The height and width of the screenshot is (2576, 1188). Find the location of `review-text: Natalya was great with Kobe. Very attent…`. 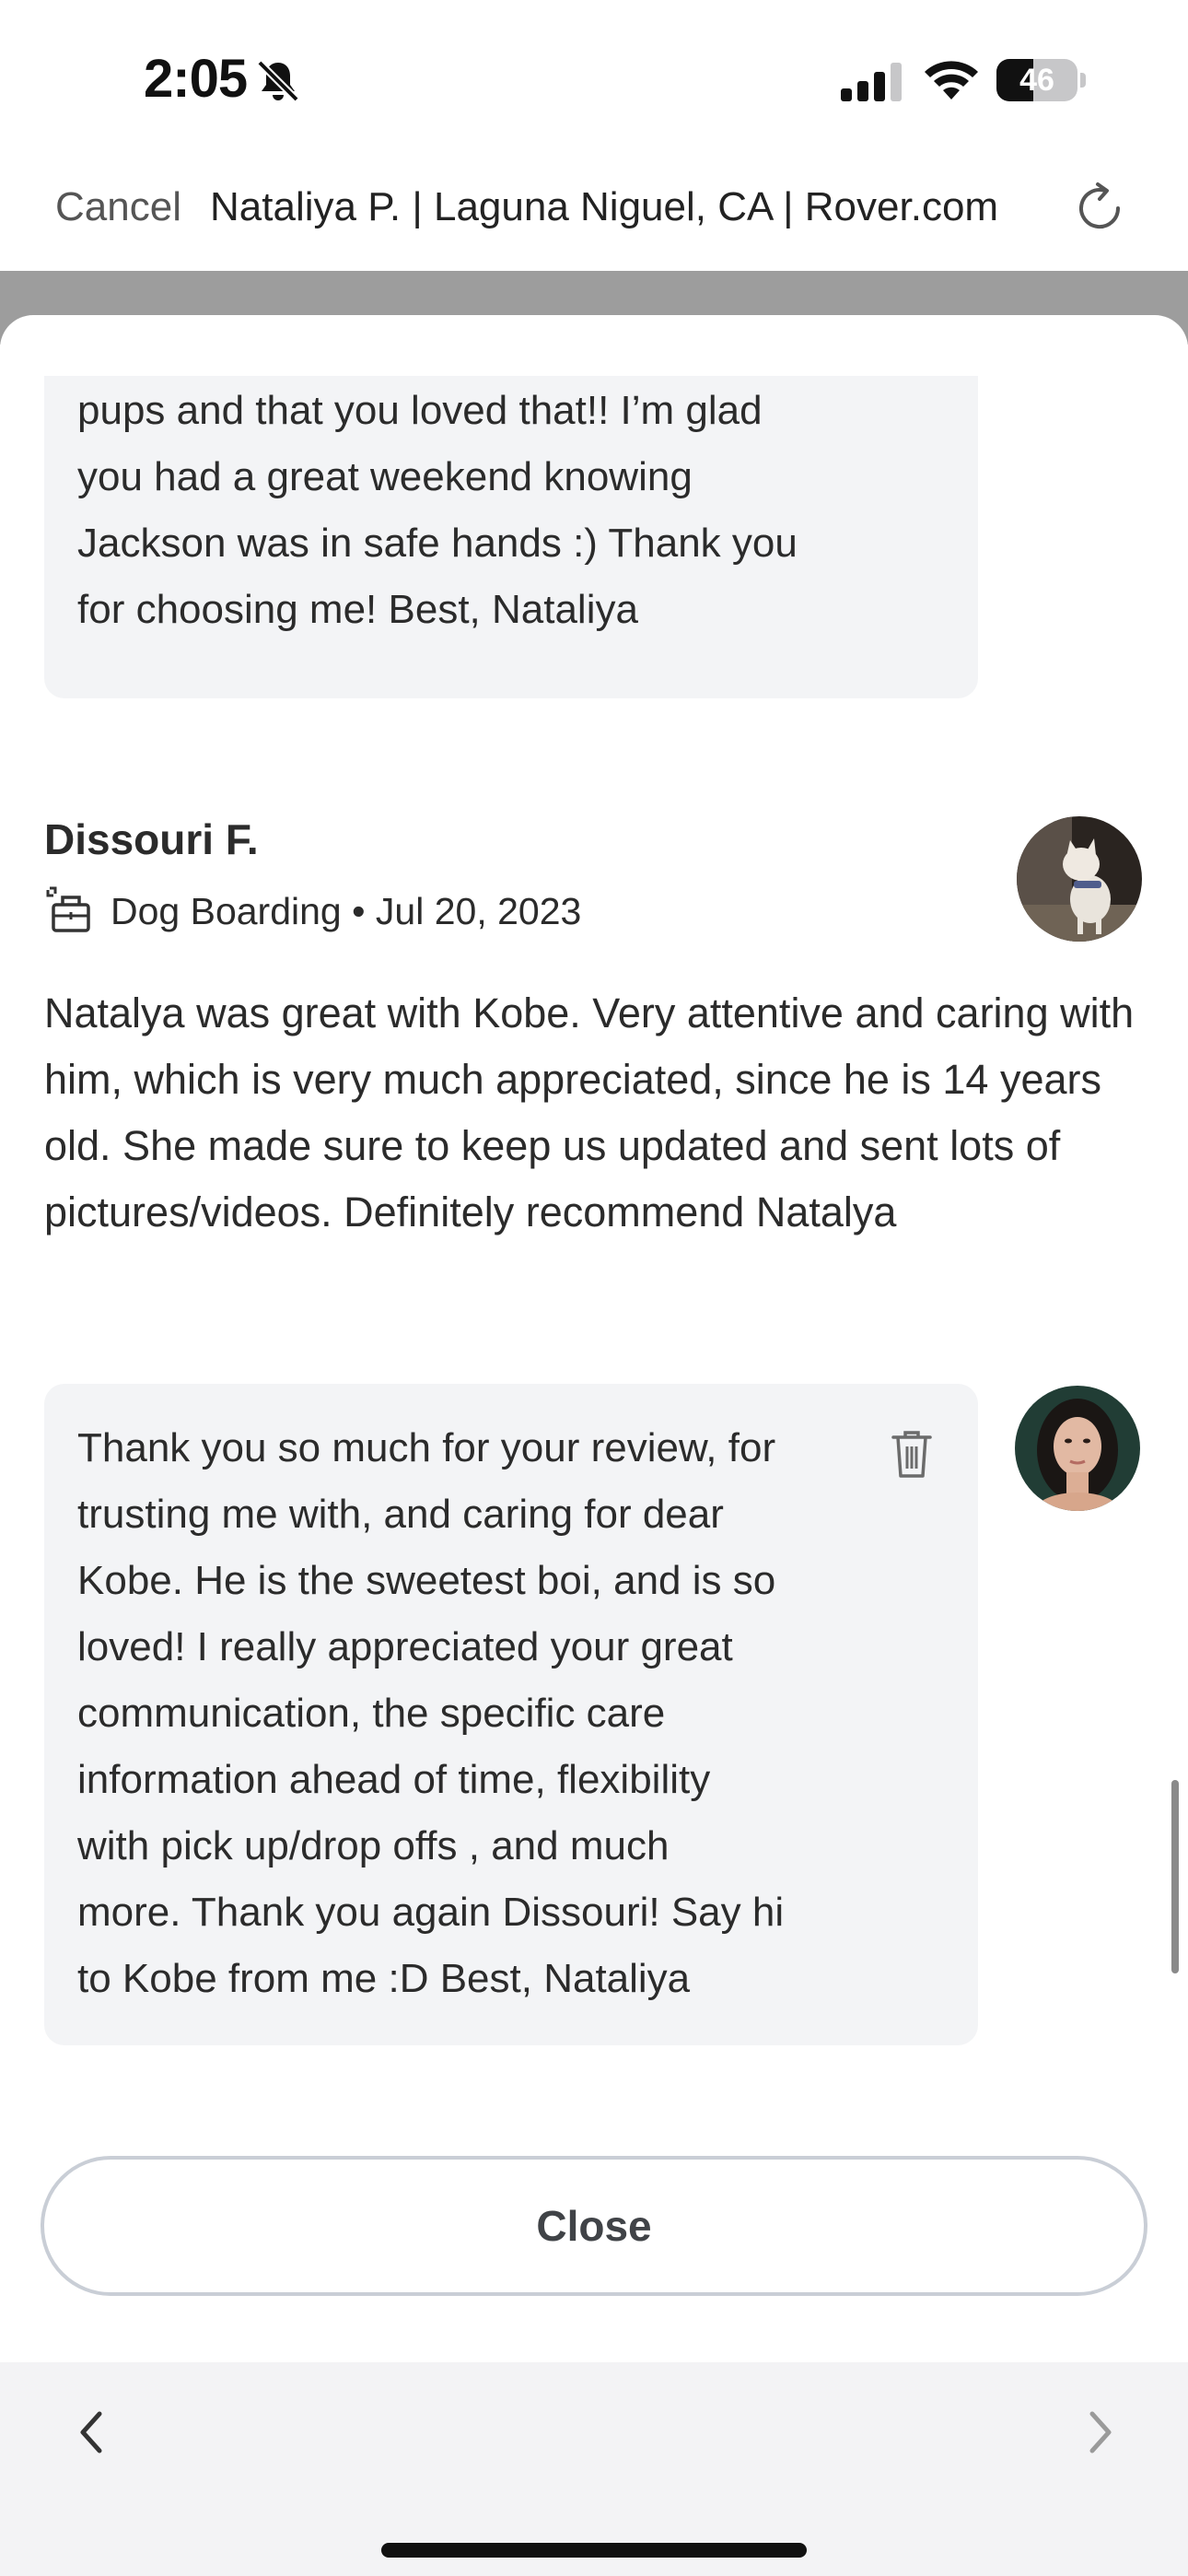

review-text: Natalya was great with Kobe. Very attent… is located at coordinates (589, 1112).